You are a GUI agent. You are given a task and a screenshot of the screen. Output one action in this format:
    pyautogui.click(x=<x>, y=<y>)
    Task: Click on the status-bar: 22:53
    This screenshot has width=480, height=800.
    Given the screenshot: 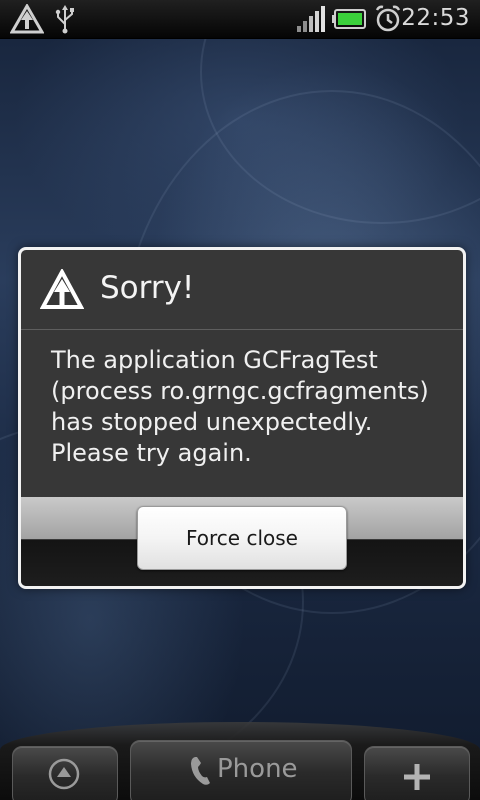 What is the action you would take?
    pyautogui.click(x=240, y=19)
    